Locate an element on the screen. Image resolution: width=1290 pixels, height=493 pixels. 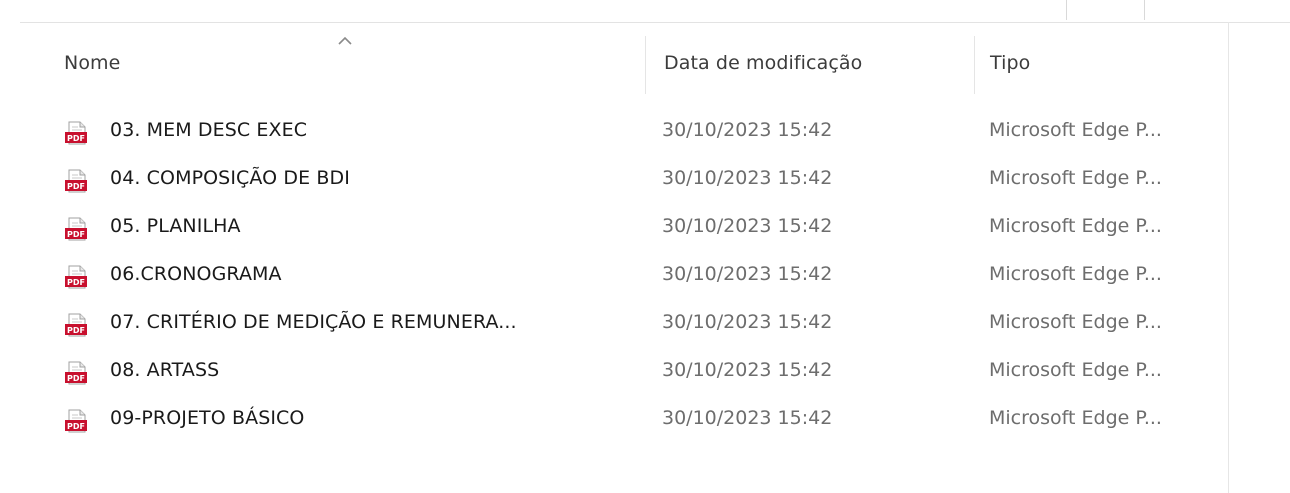
file-name: 08. ARTASS is located at coordinates (165, 370).